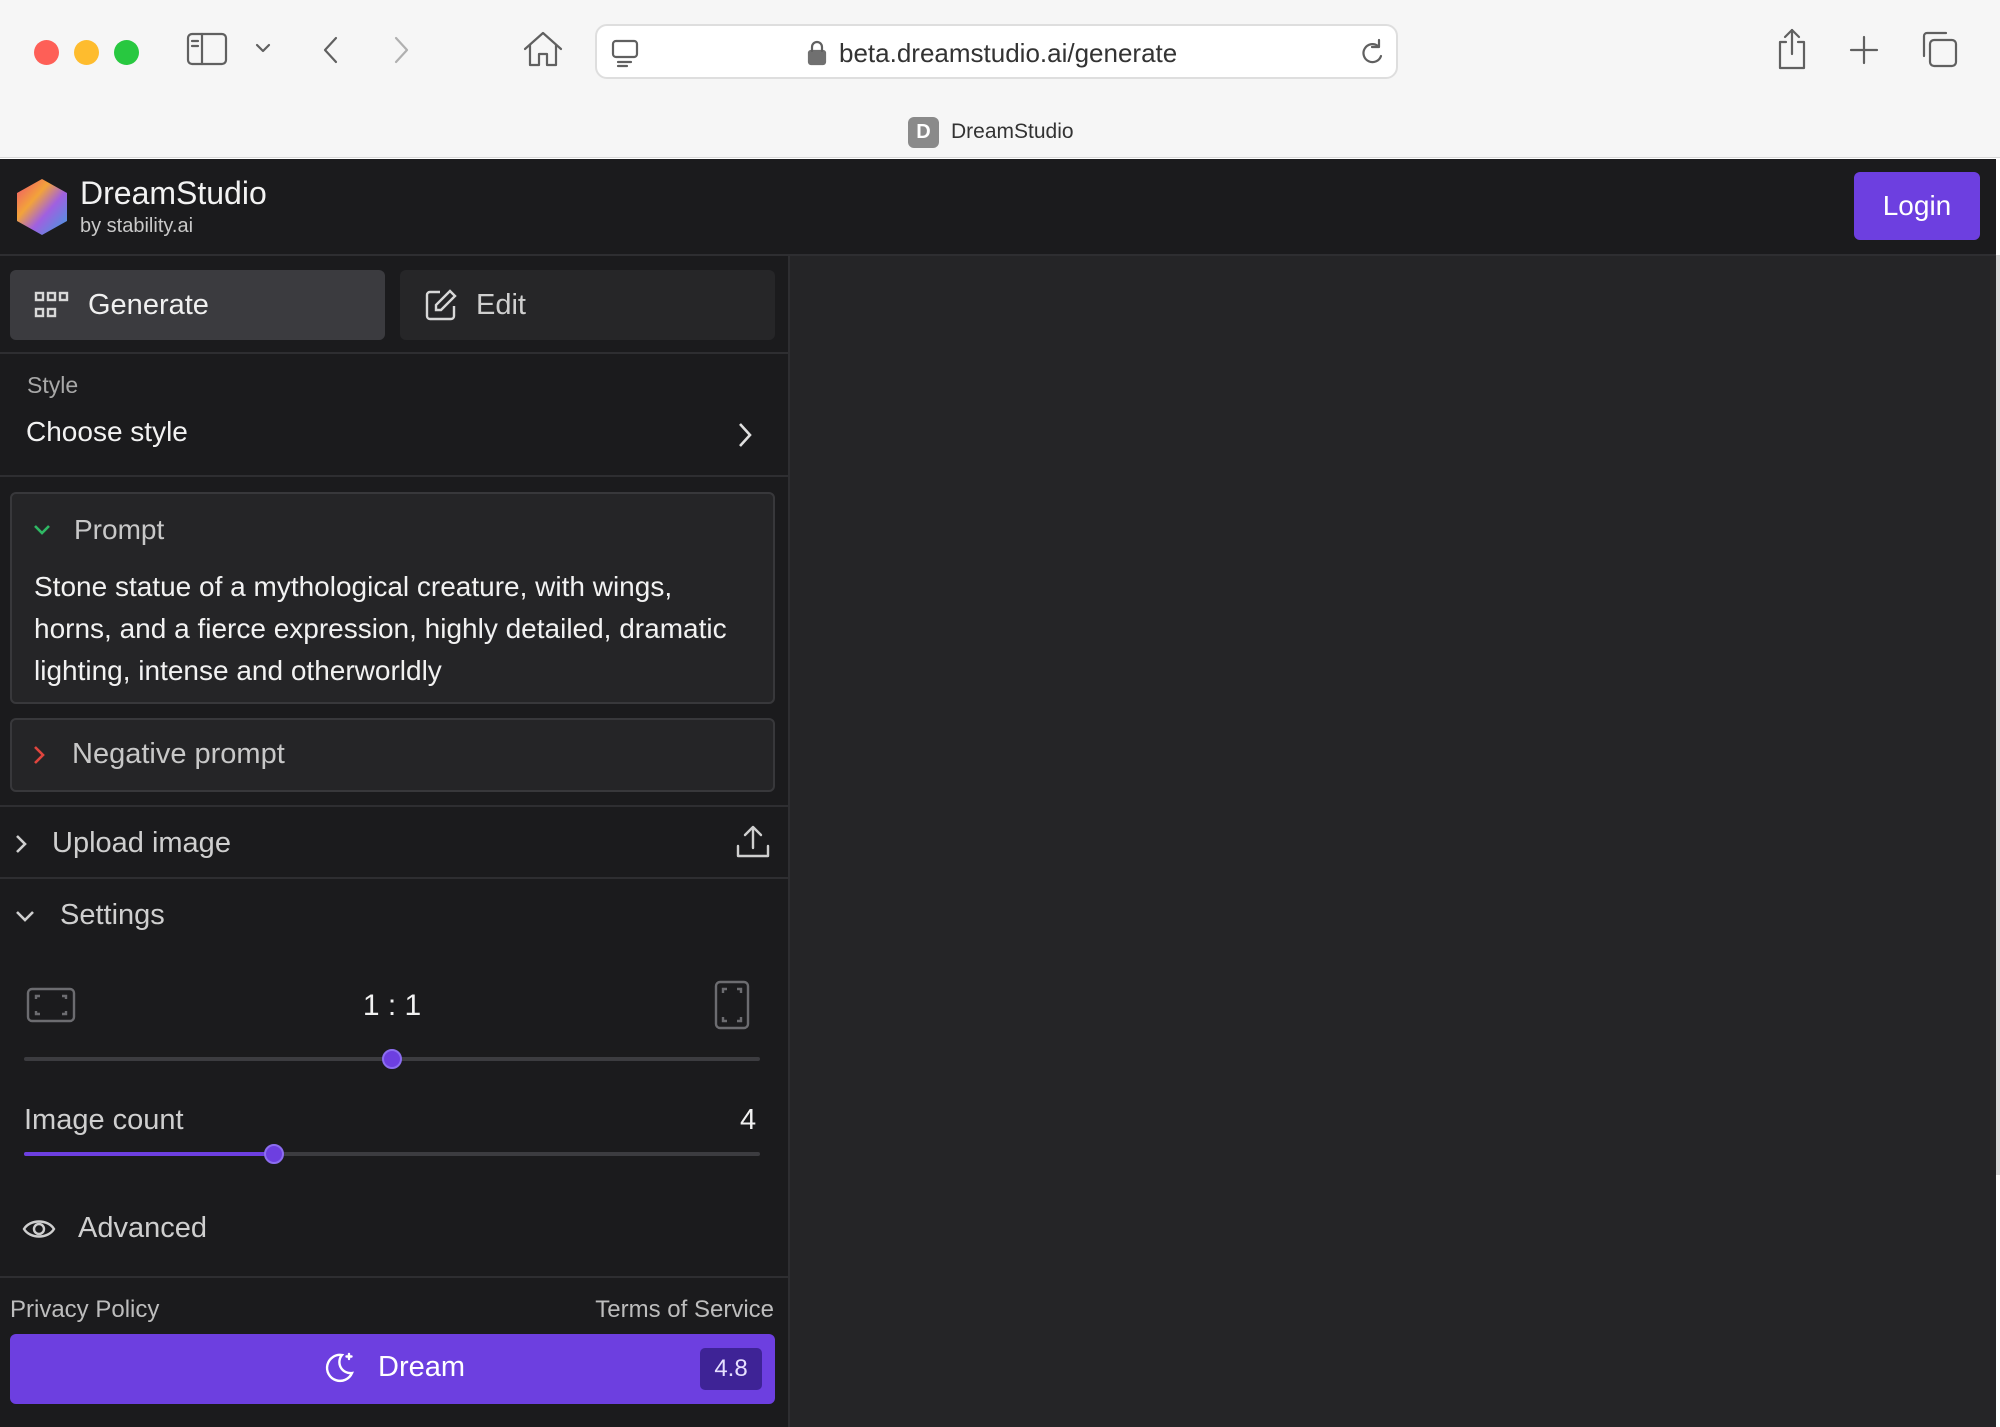  I want to click on moon-icon, so click(339, 1367).